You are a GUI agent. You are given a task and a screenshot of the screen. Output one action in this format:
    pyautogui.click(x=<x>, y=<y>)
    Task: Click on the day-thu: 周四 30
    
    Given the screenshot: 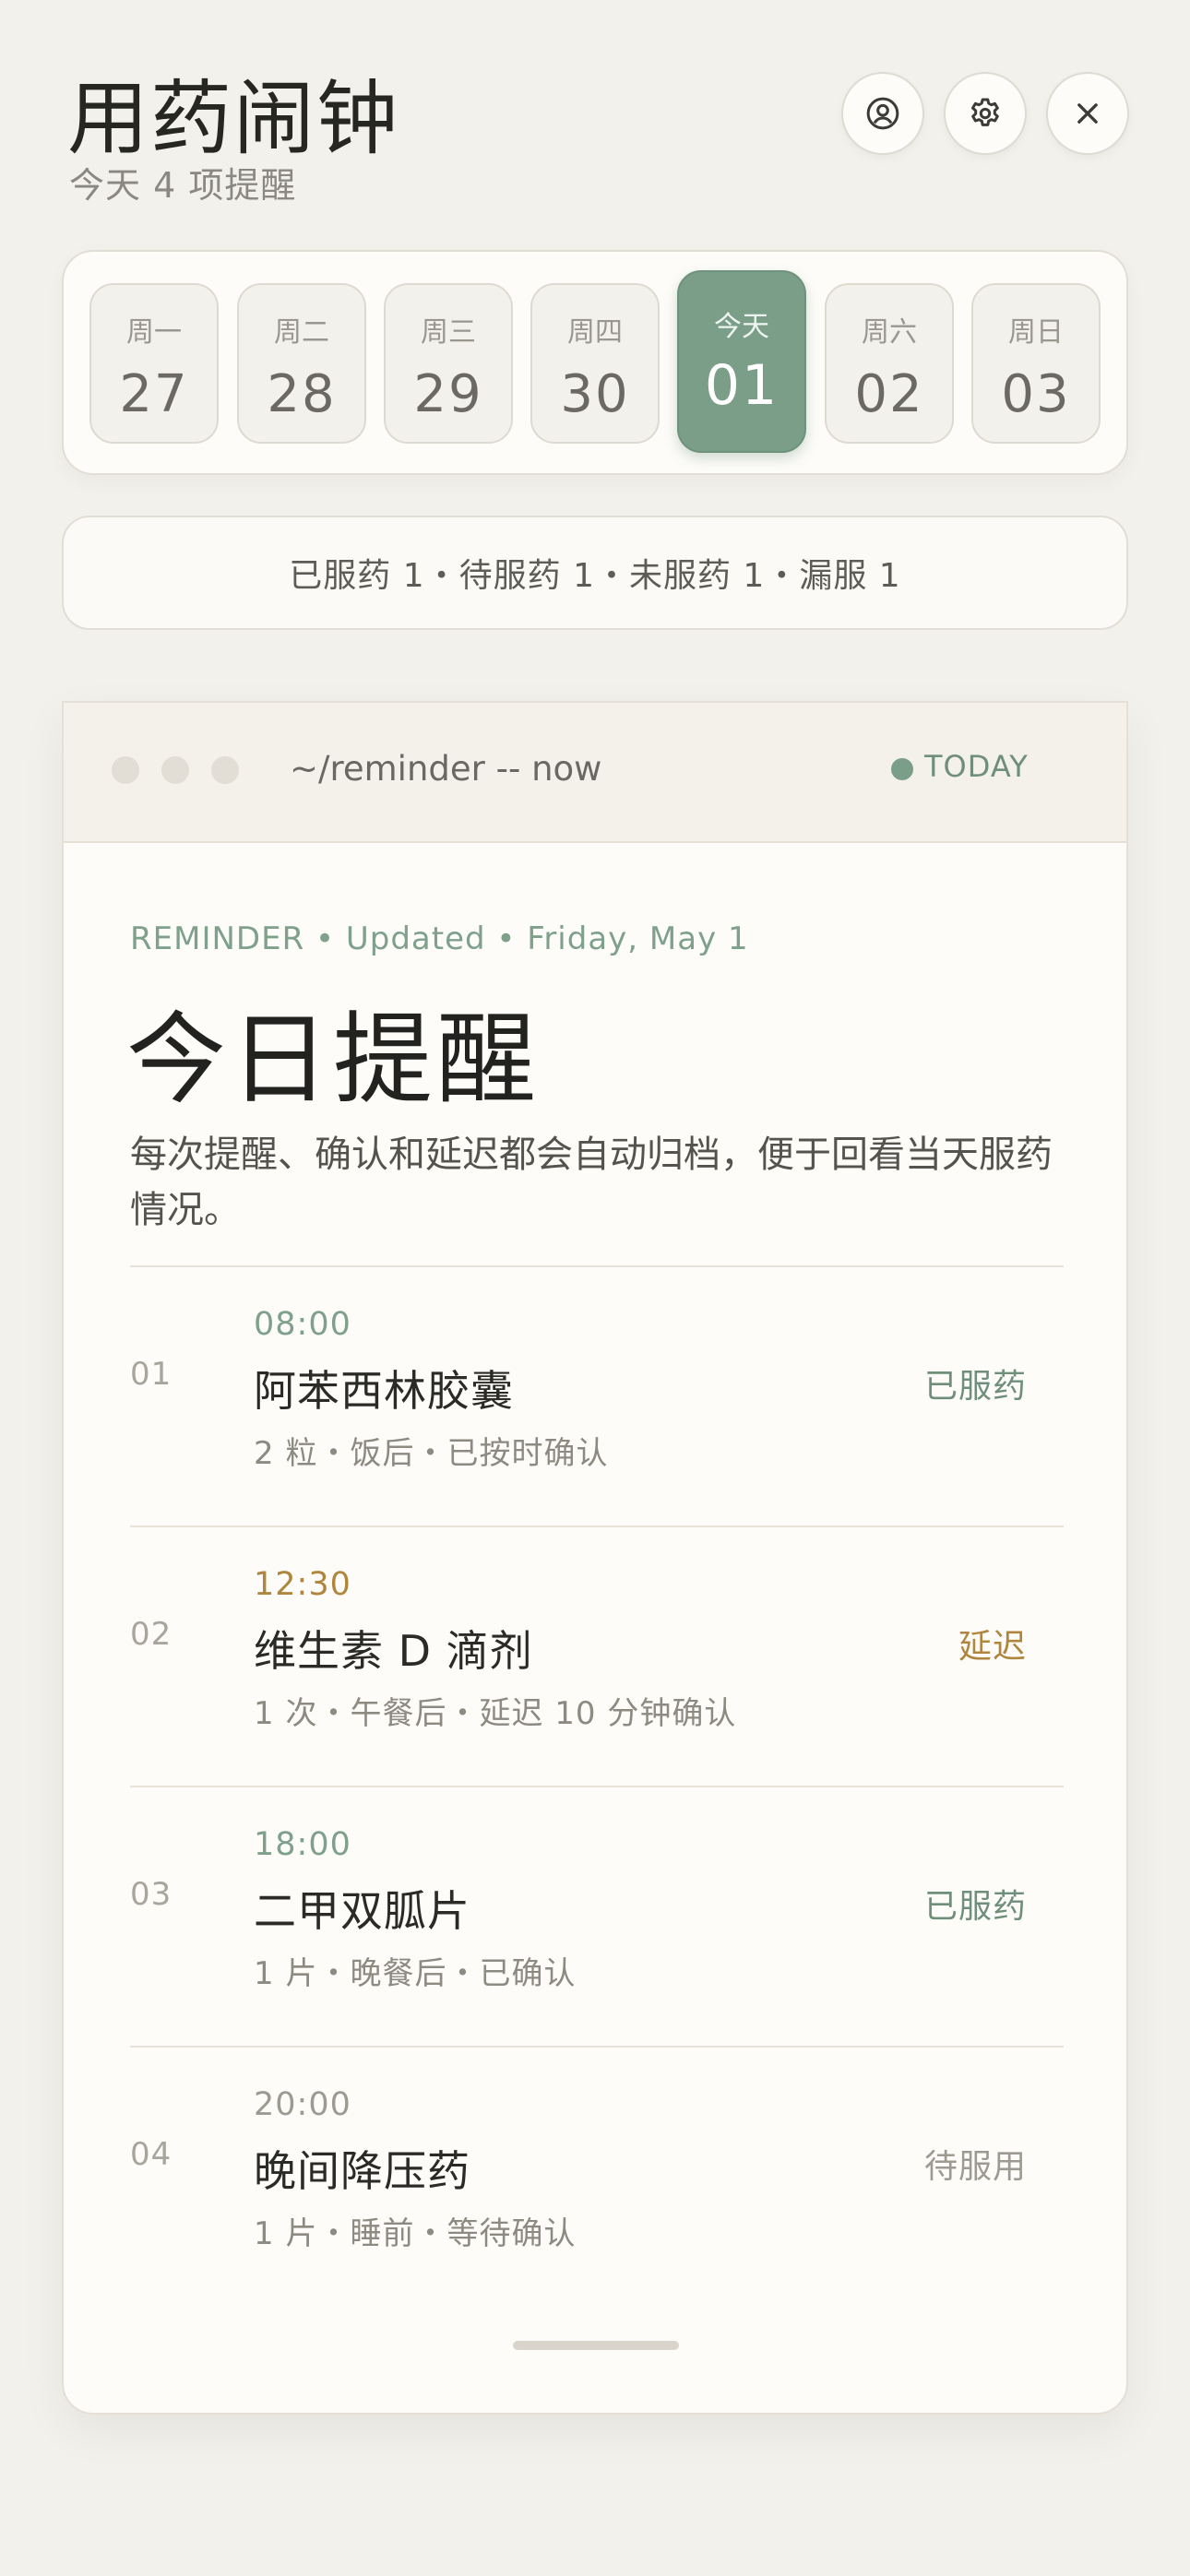 What is the action you would take?
    pyautogui.click(x=595, y=363)
    